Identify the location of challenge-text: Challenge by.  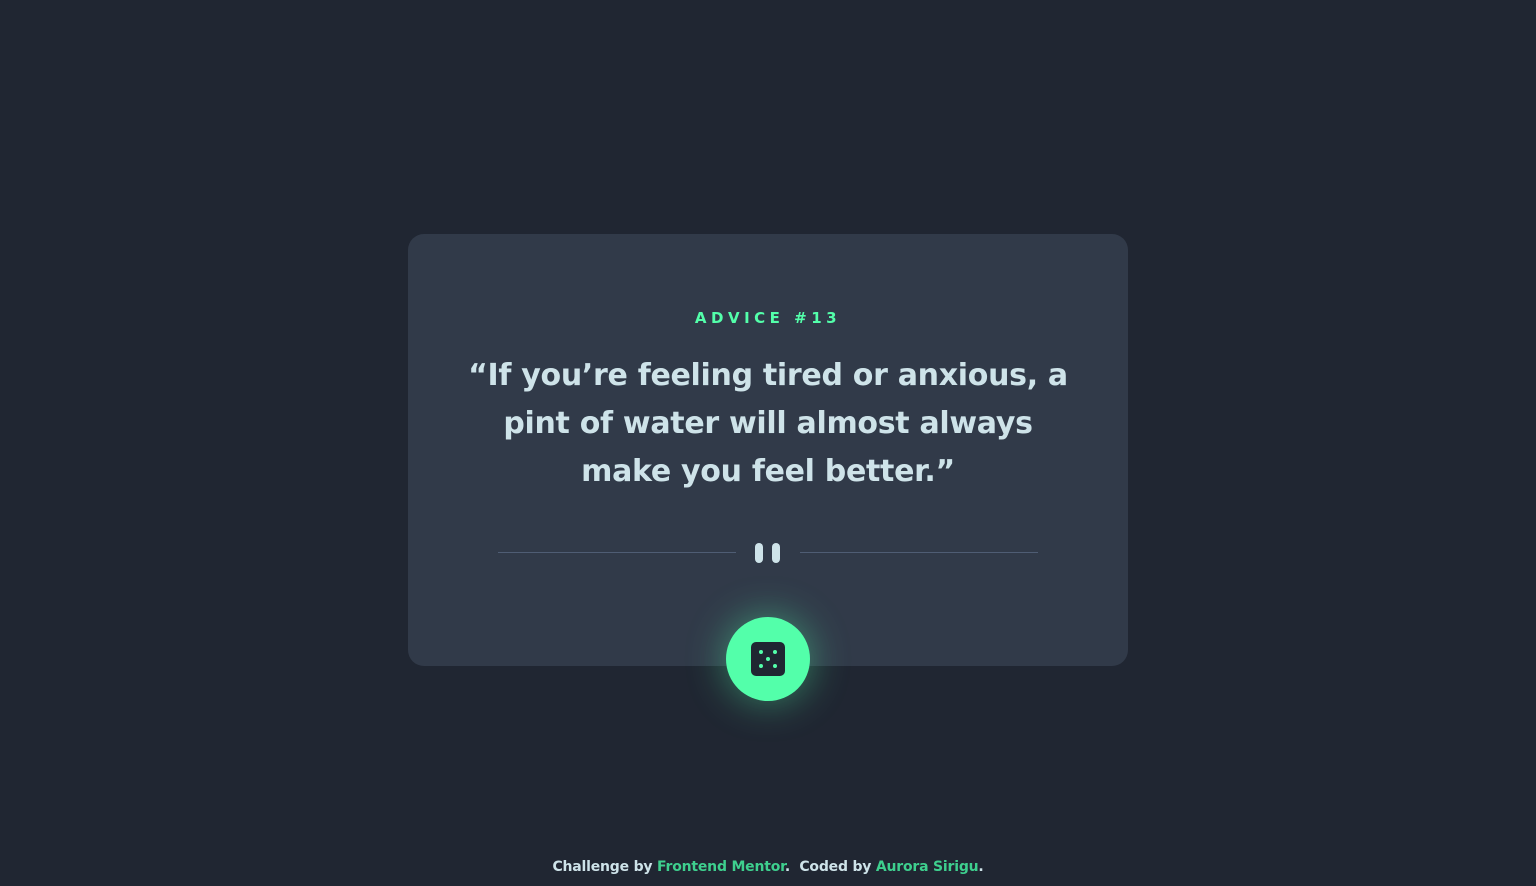
(602, 867).